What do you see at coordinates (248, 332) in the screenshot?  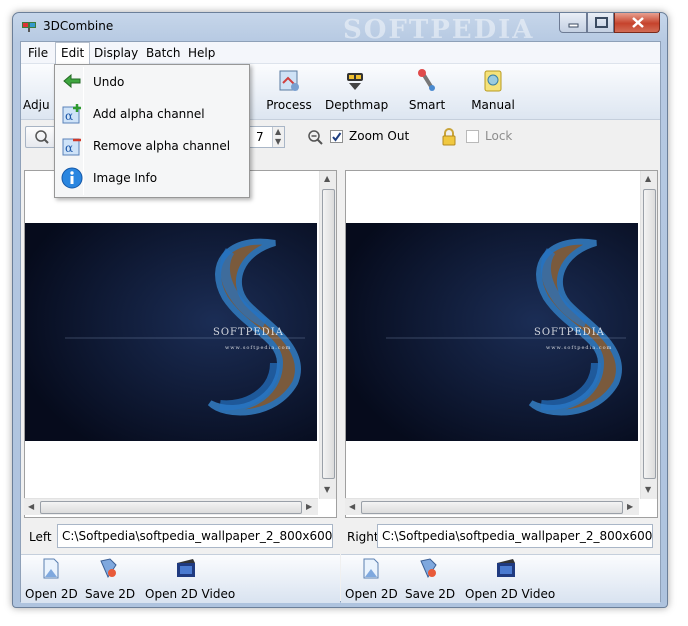 I see `left-image-watermark: SOFTPEDIA` at bounding box center [248, 332].